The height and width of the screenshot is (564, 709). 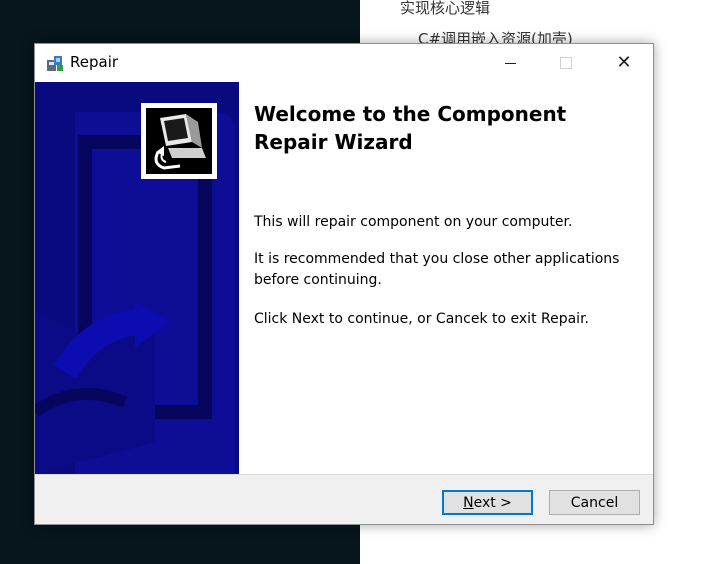 I want to click on wizard-heading: Welcome to the Component Repair Wizard, so click(x=410, y=128).